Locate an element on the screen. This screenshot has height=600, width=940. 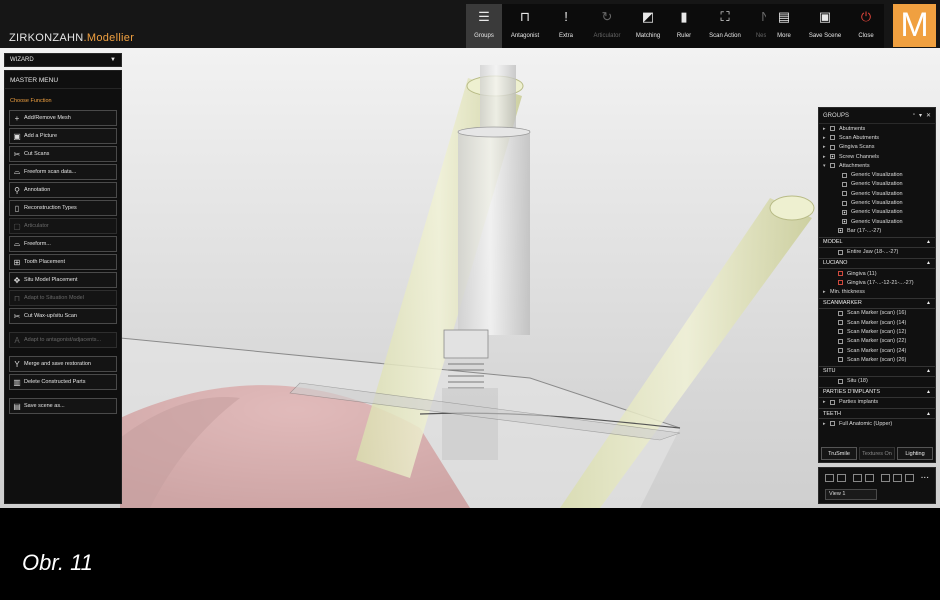
group-row: Entire Jaw (18-...-27) is located at coordinates (877, 252).